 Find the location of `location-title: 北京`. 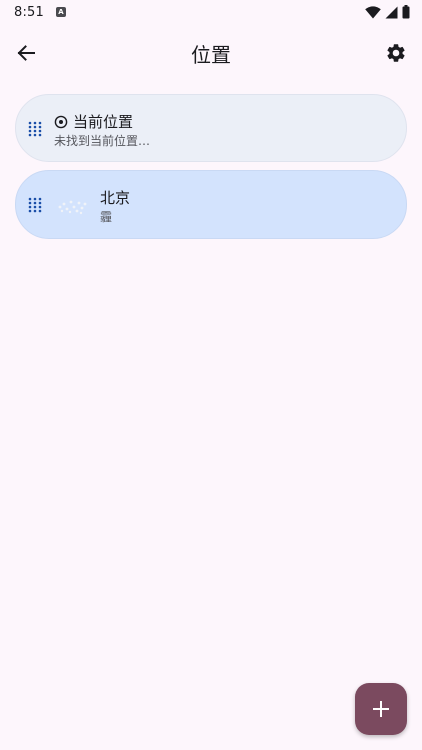

location-title: 北京 is located at coordinates (115, 198).